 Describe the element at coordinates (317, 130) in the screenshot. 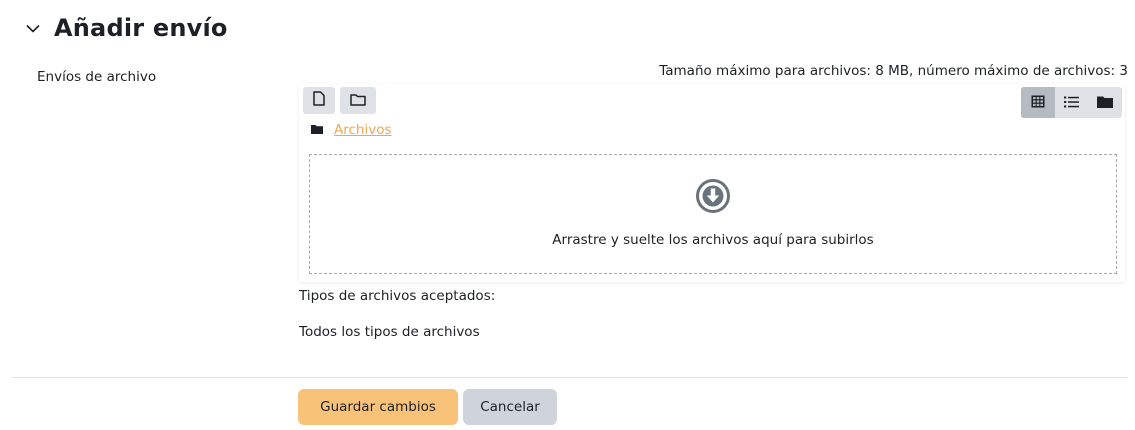

I see `folder-icon` at that location.